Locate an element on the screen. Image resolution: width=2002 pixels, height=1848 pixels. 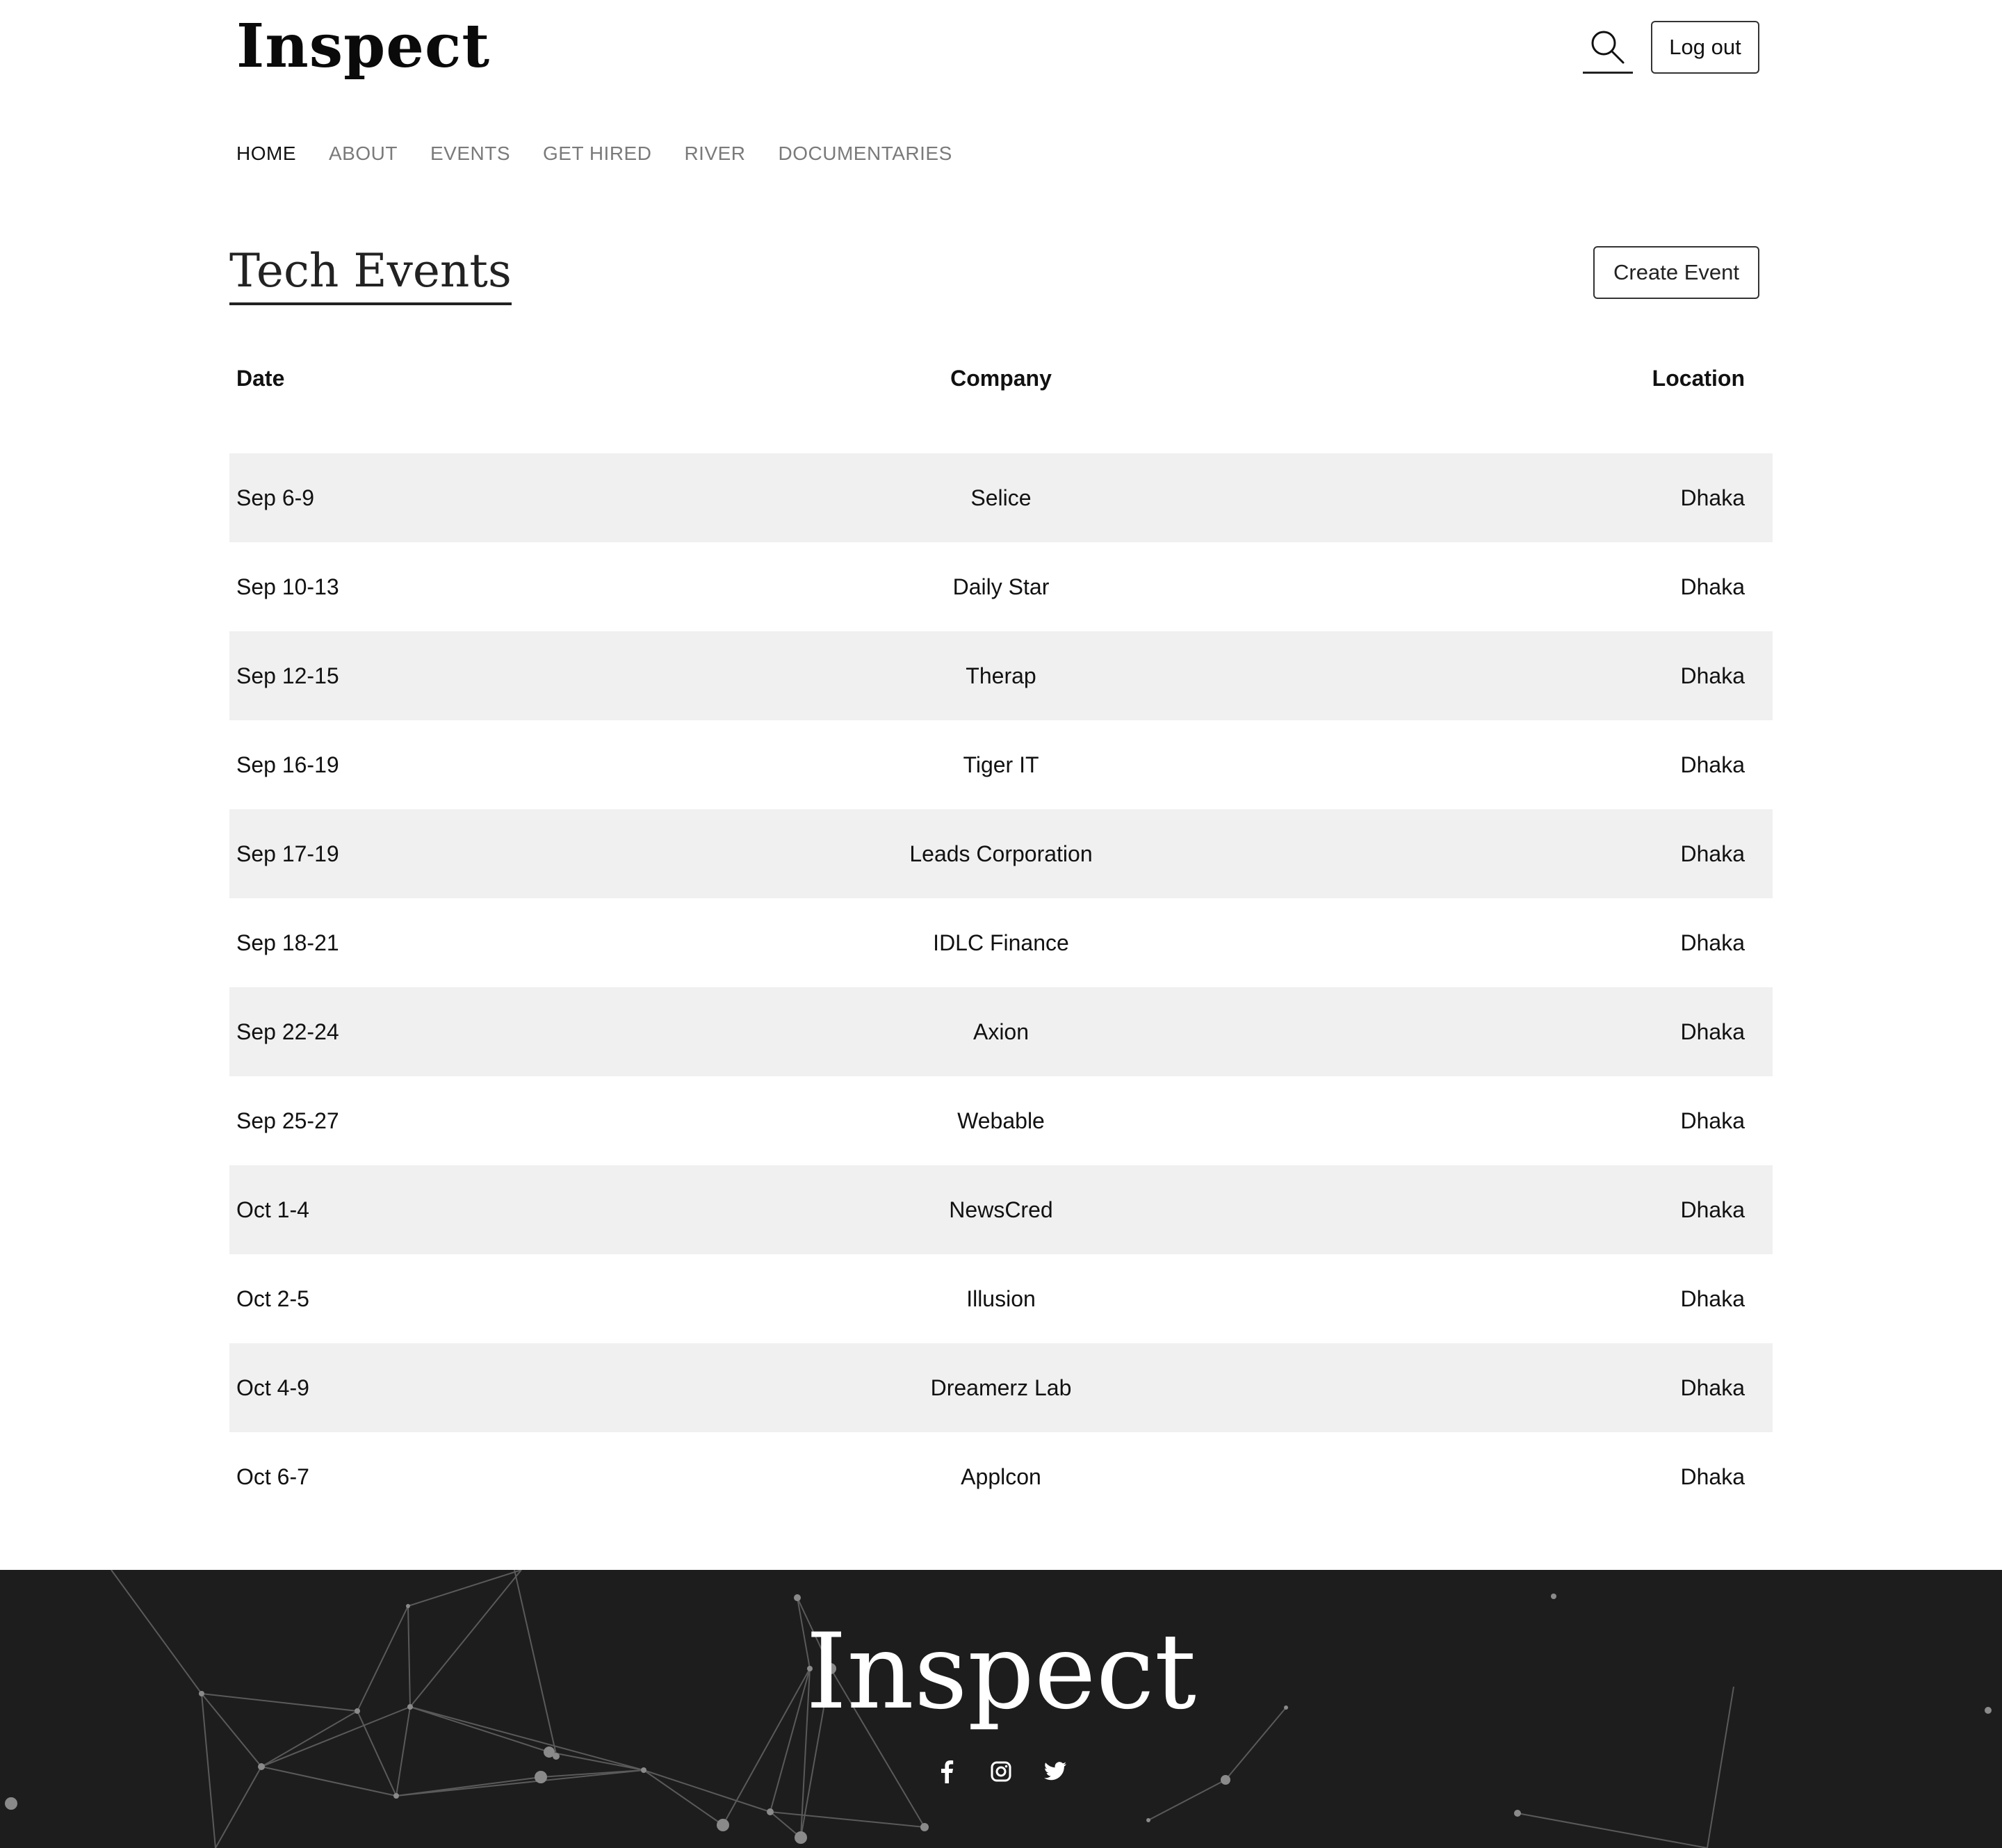
cell-date: Sep 6-9 is located at coordinates (275, 497).